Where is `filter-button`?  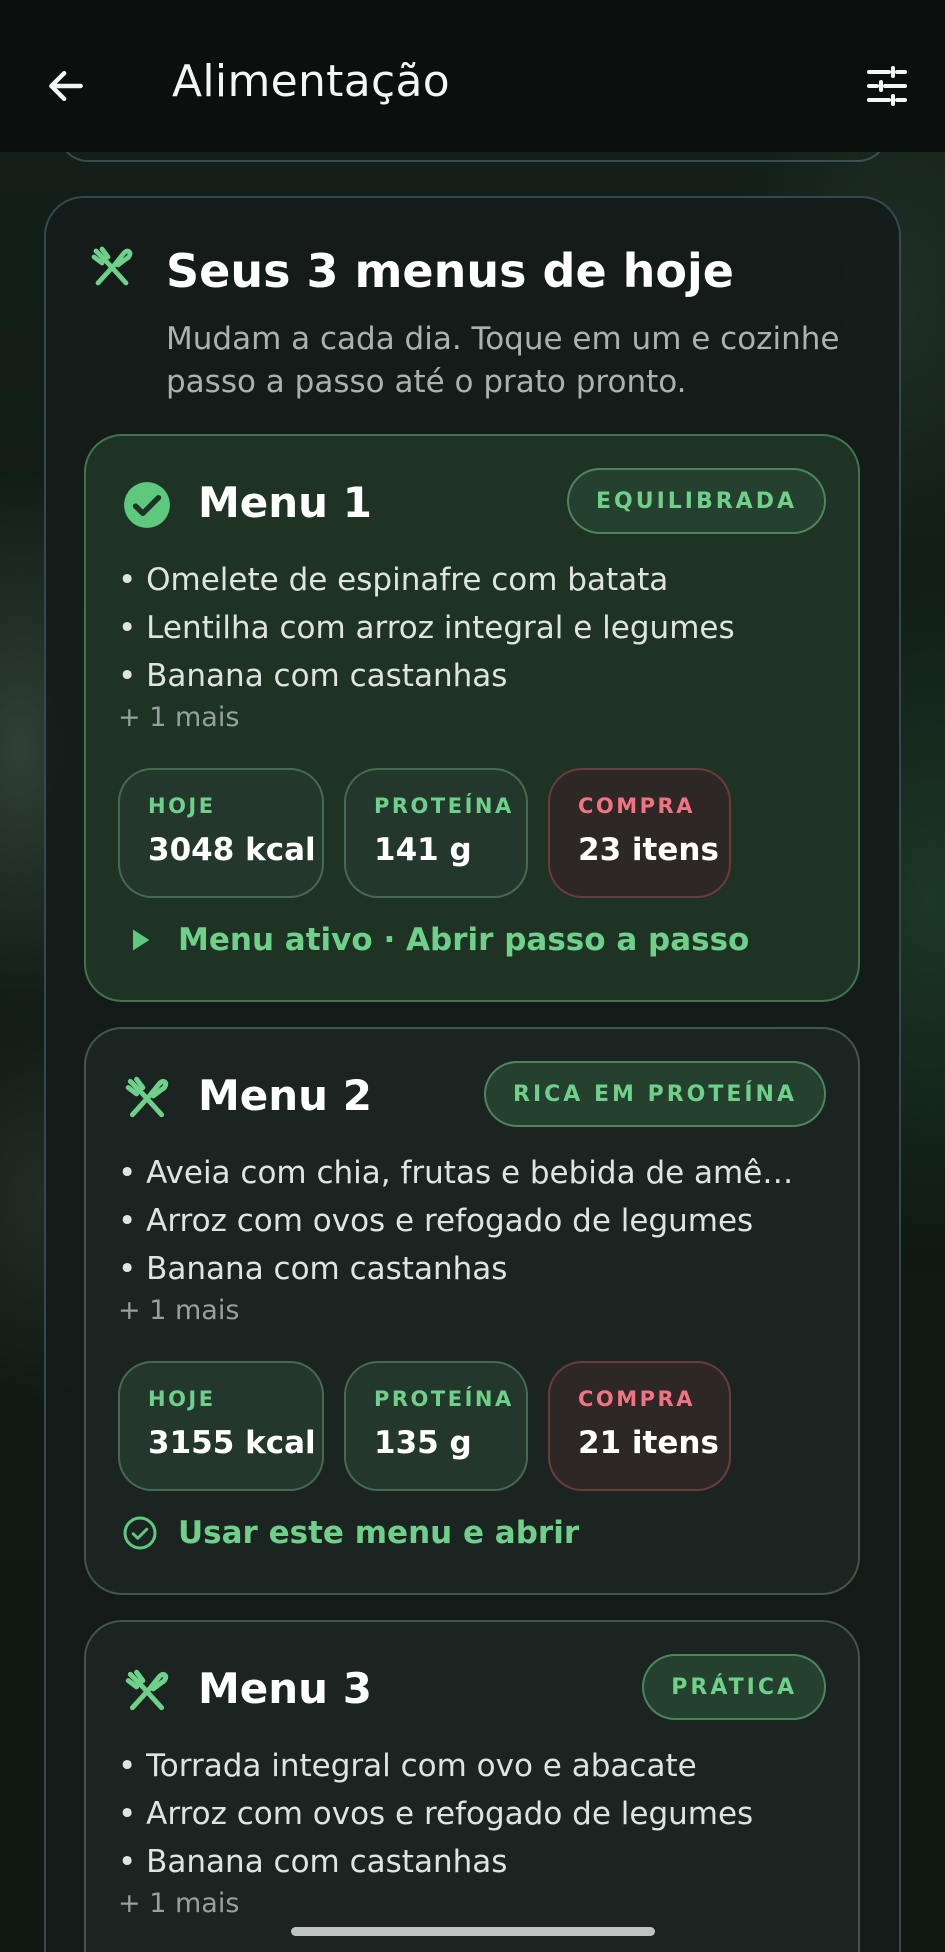 filter-button is located at coordinates (887, 86).